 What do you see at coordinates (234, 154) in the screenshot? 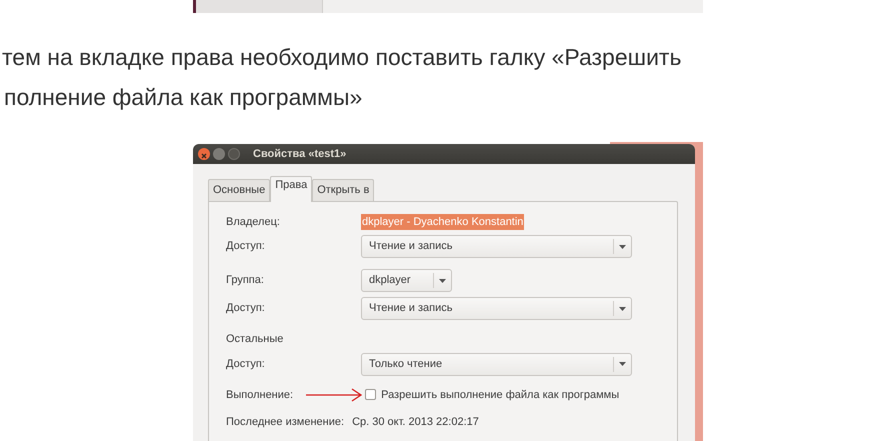
I see `maximize-button` at bounding box center [234, 154].